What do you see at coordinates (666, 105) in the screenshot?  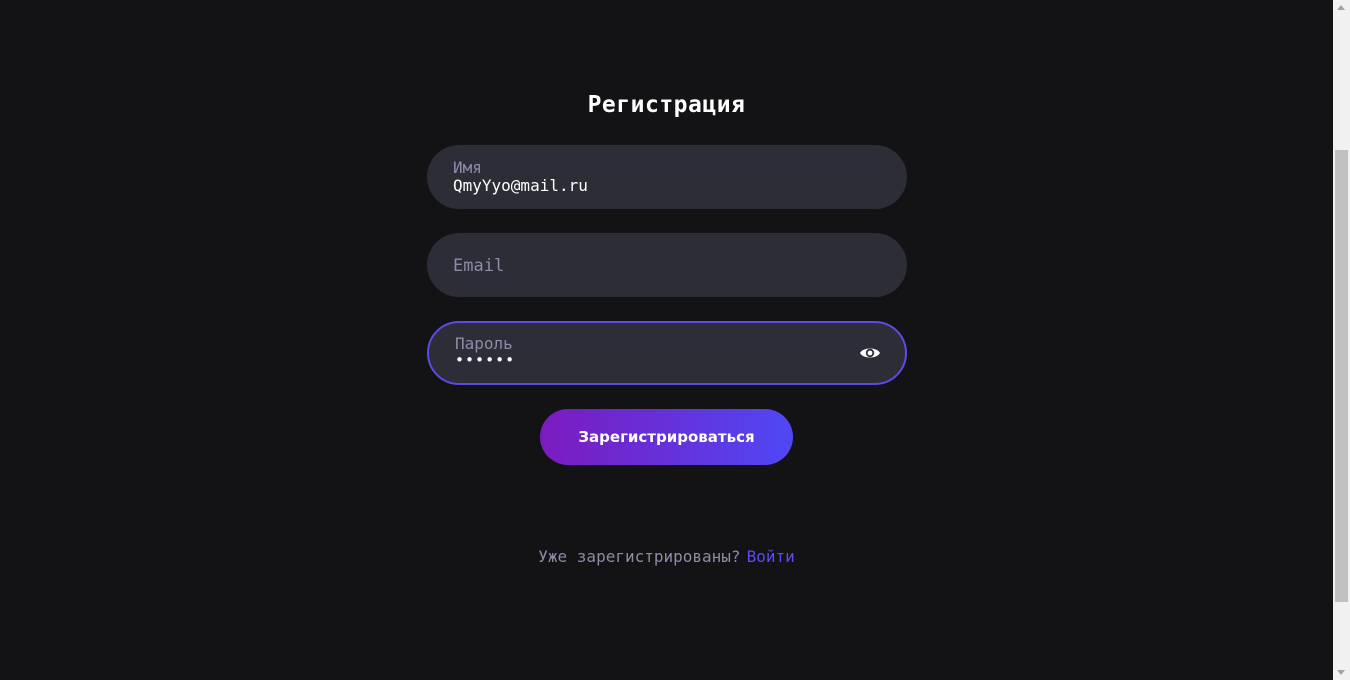 I see `page-title: Регистрация` at bounding box center [666, 105].